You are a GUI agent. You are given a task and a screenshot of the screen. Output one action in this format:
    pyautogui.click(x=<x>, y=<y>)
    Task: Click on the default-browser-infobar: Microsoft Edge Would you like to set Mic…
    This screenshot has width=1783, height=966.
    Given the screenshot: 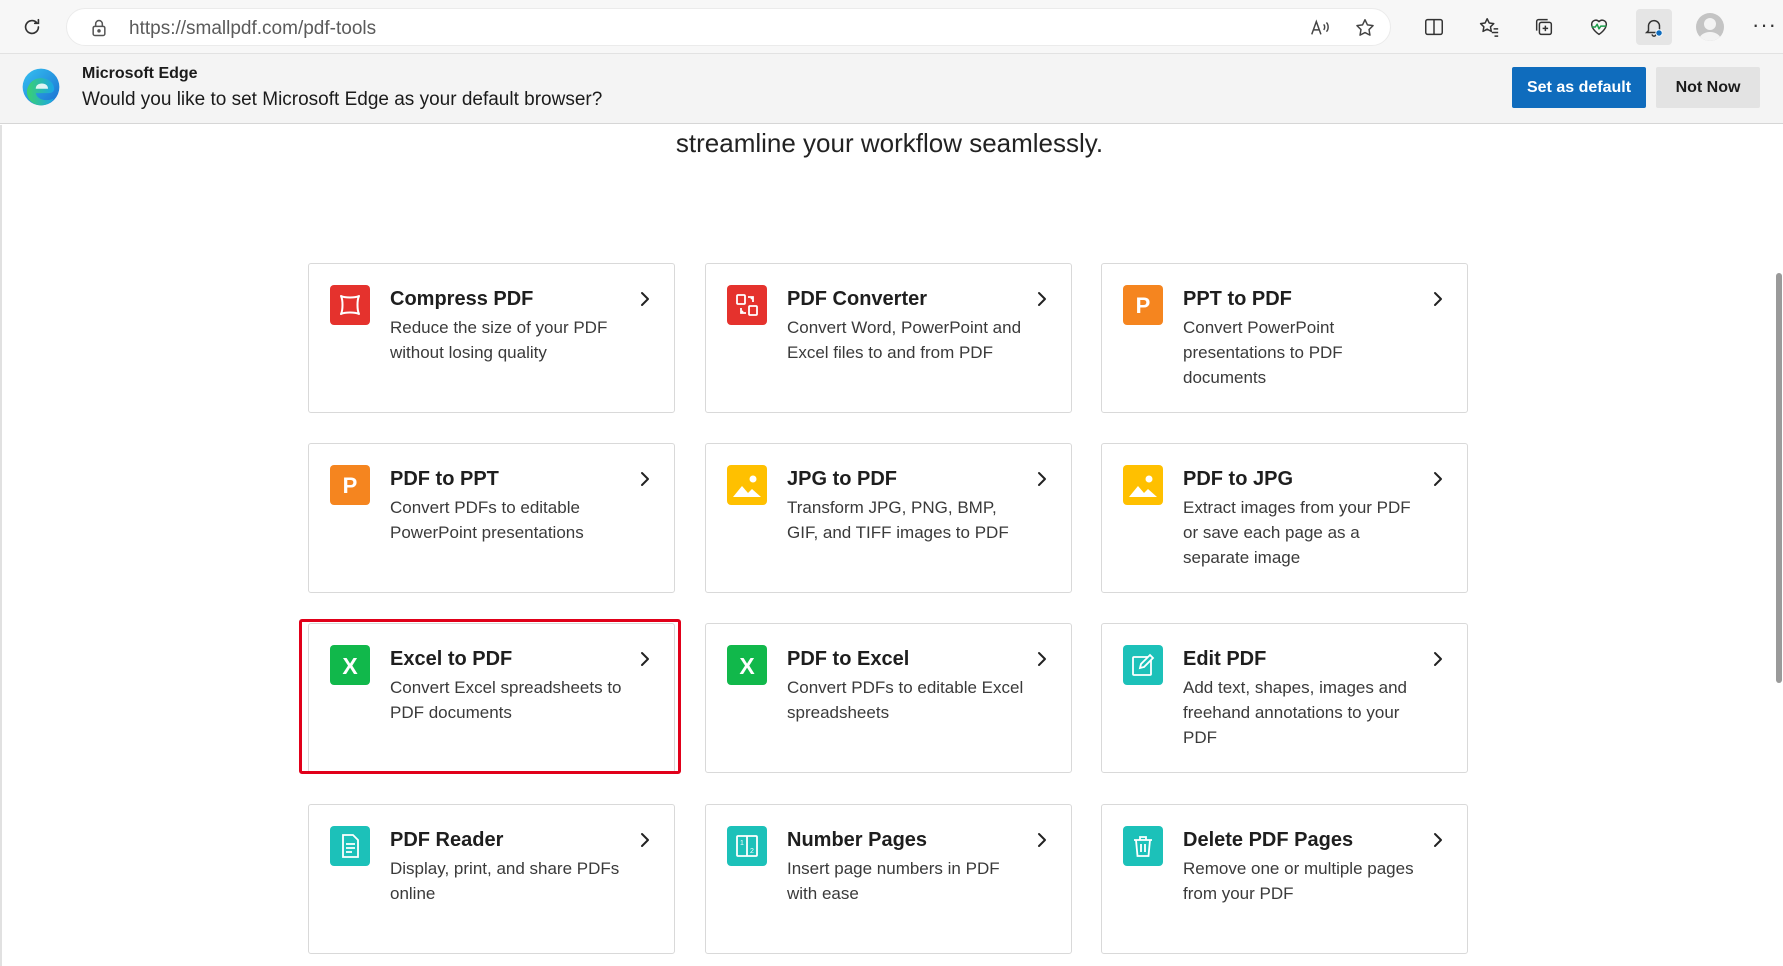 What is the action you would take?
    pyautogui.click(x=891, y=89)
    